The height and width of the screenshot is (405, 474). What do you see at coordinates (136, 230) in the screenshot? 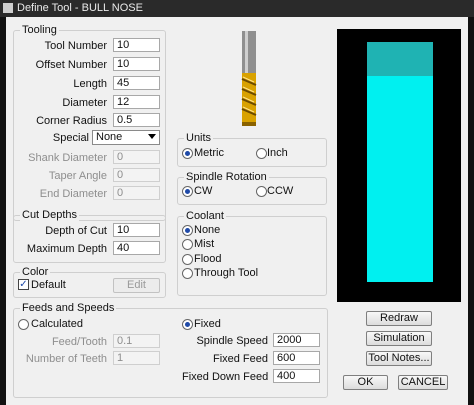
I see `depth-of-cut-input: 10` at bounding box center [136, 230].